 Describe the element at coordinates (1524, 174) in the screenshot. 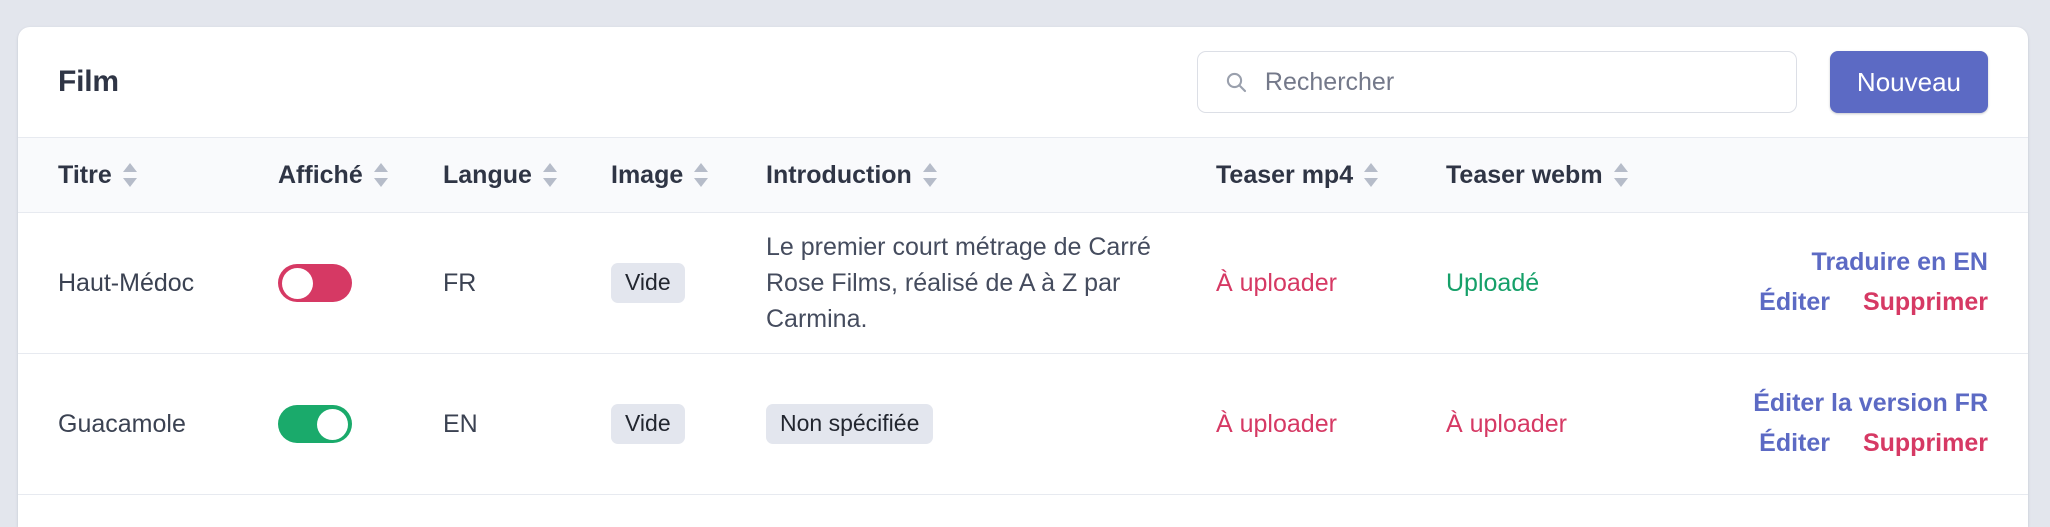

I see `column-label-teaser-webm: Teaser webm` at that location.